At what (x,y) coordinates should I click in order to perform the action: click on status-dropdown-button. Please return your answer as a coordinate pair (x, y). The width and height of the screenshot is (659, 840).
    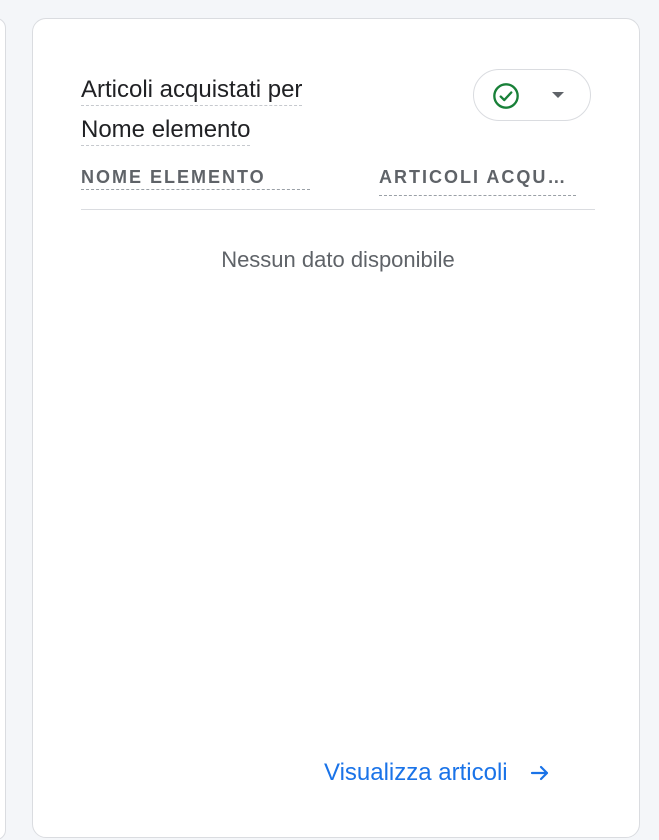
    Looking at the image, I should click on (532, 95).